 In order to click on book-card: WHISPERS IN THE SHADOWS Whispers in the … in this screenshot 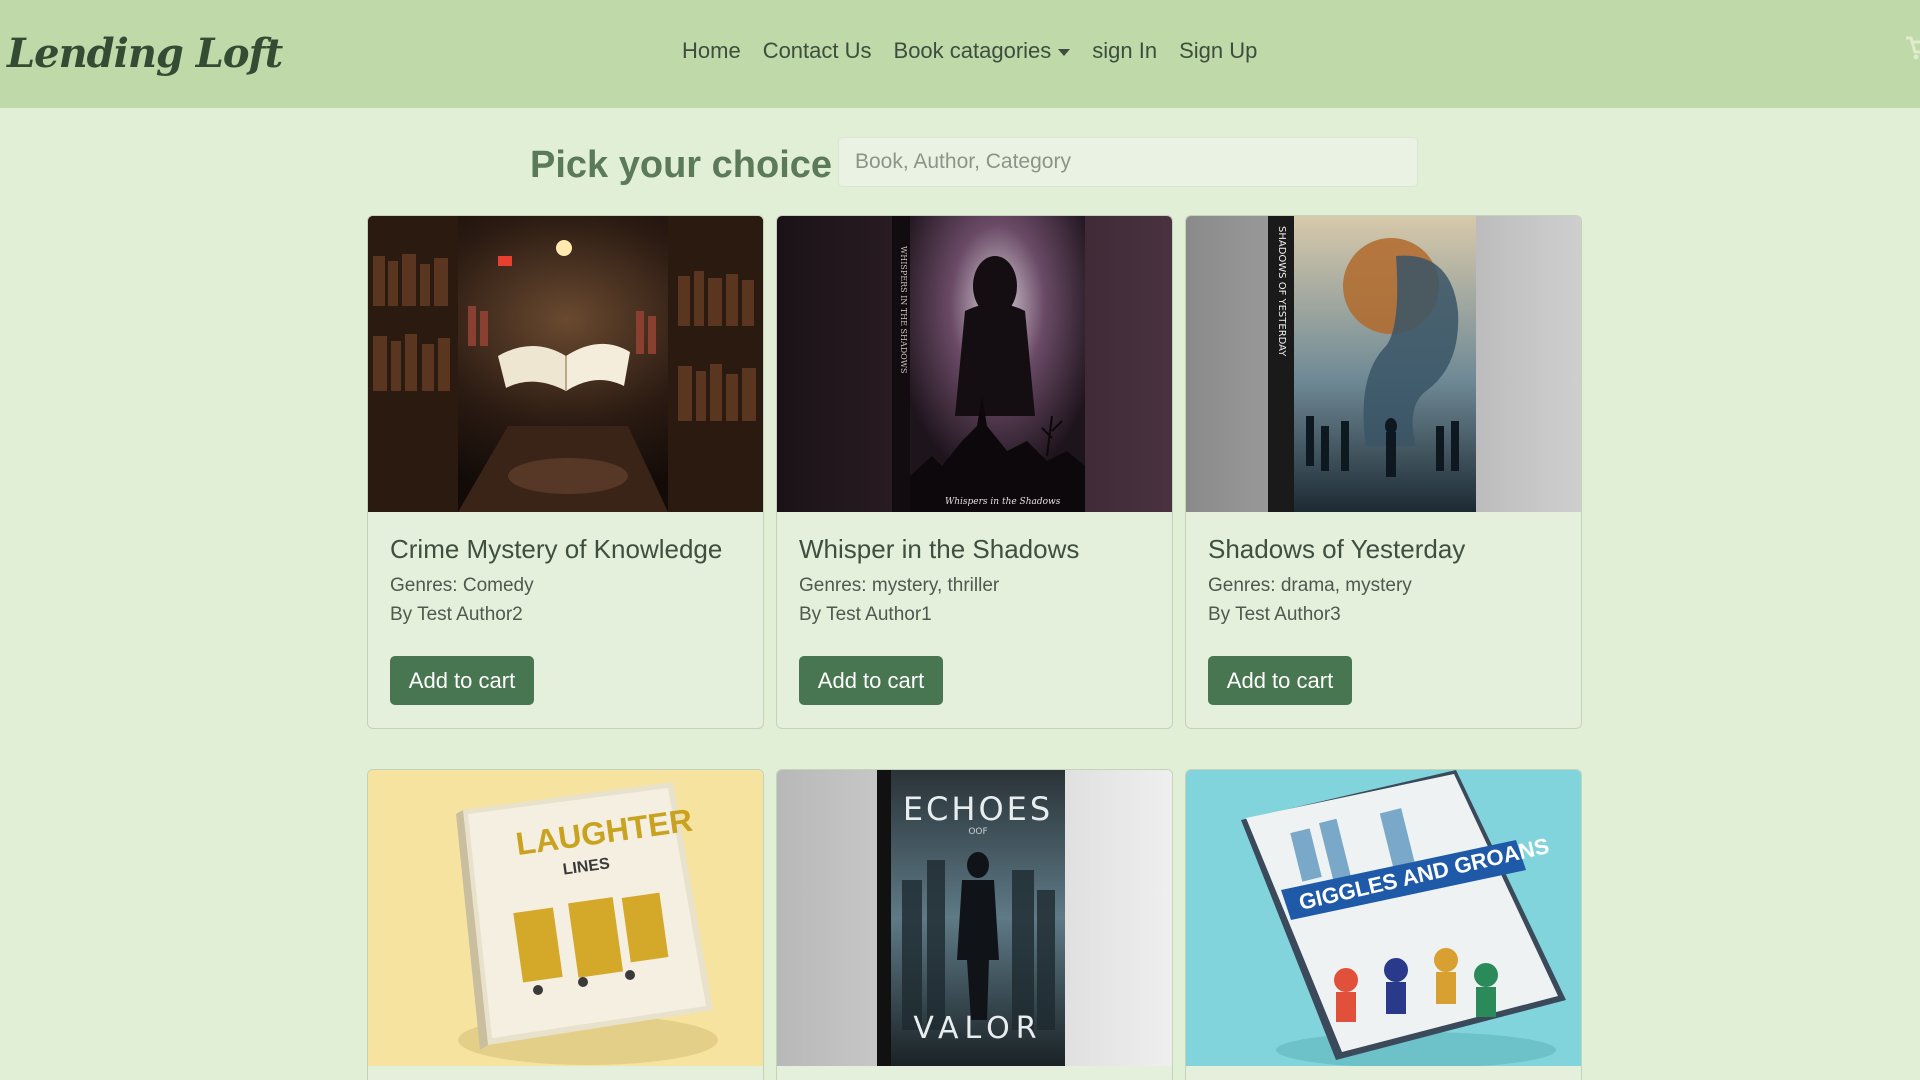, I will do `click(974, 472)`.